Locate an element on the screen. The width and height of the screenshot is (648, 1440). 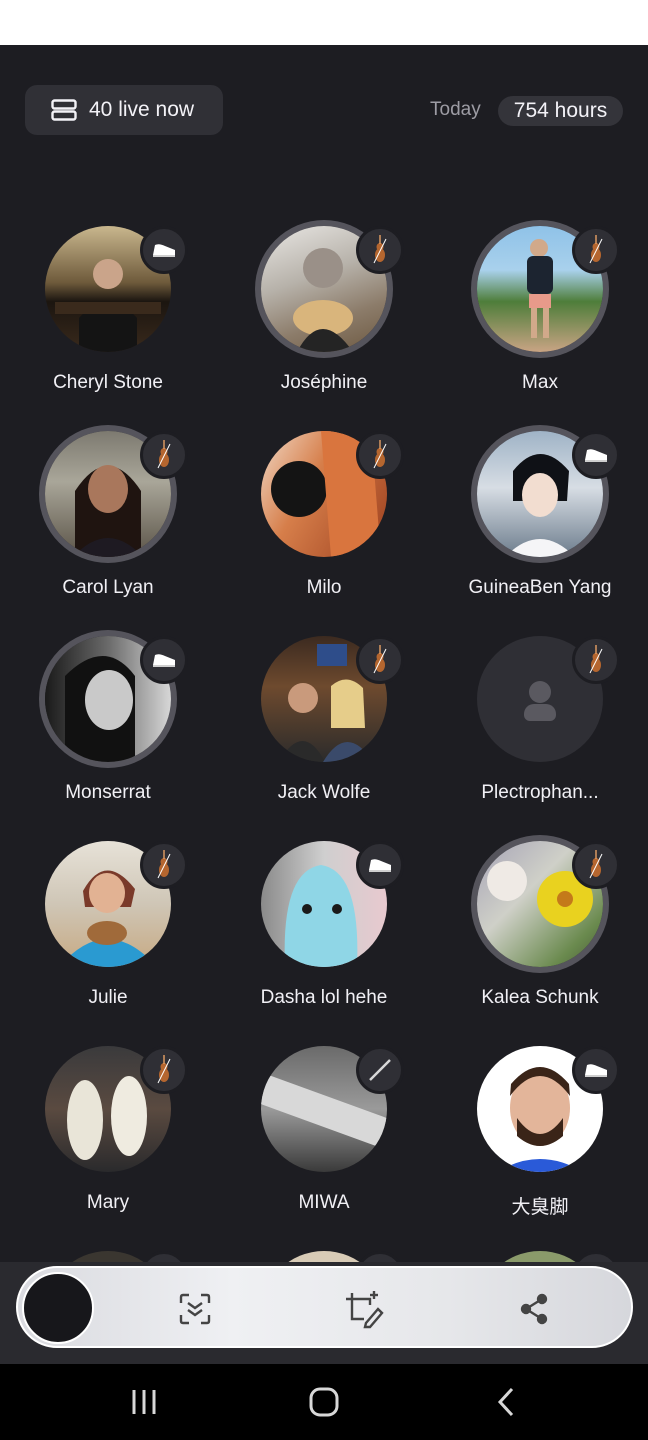
screenshot-thumbnail is located at coordinates (58, 1308).